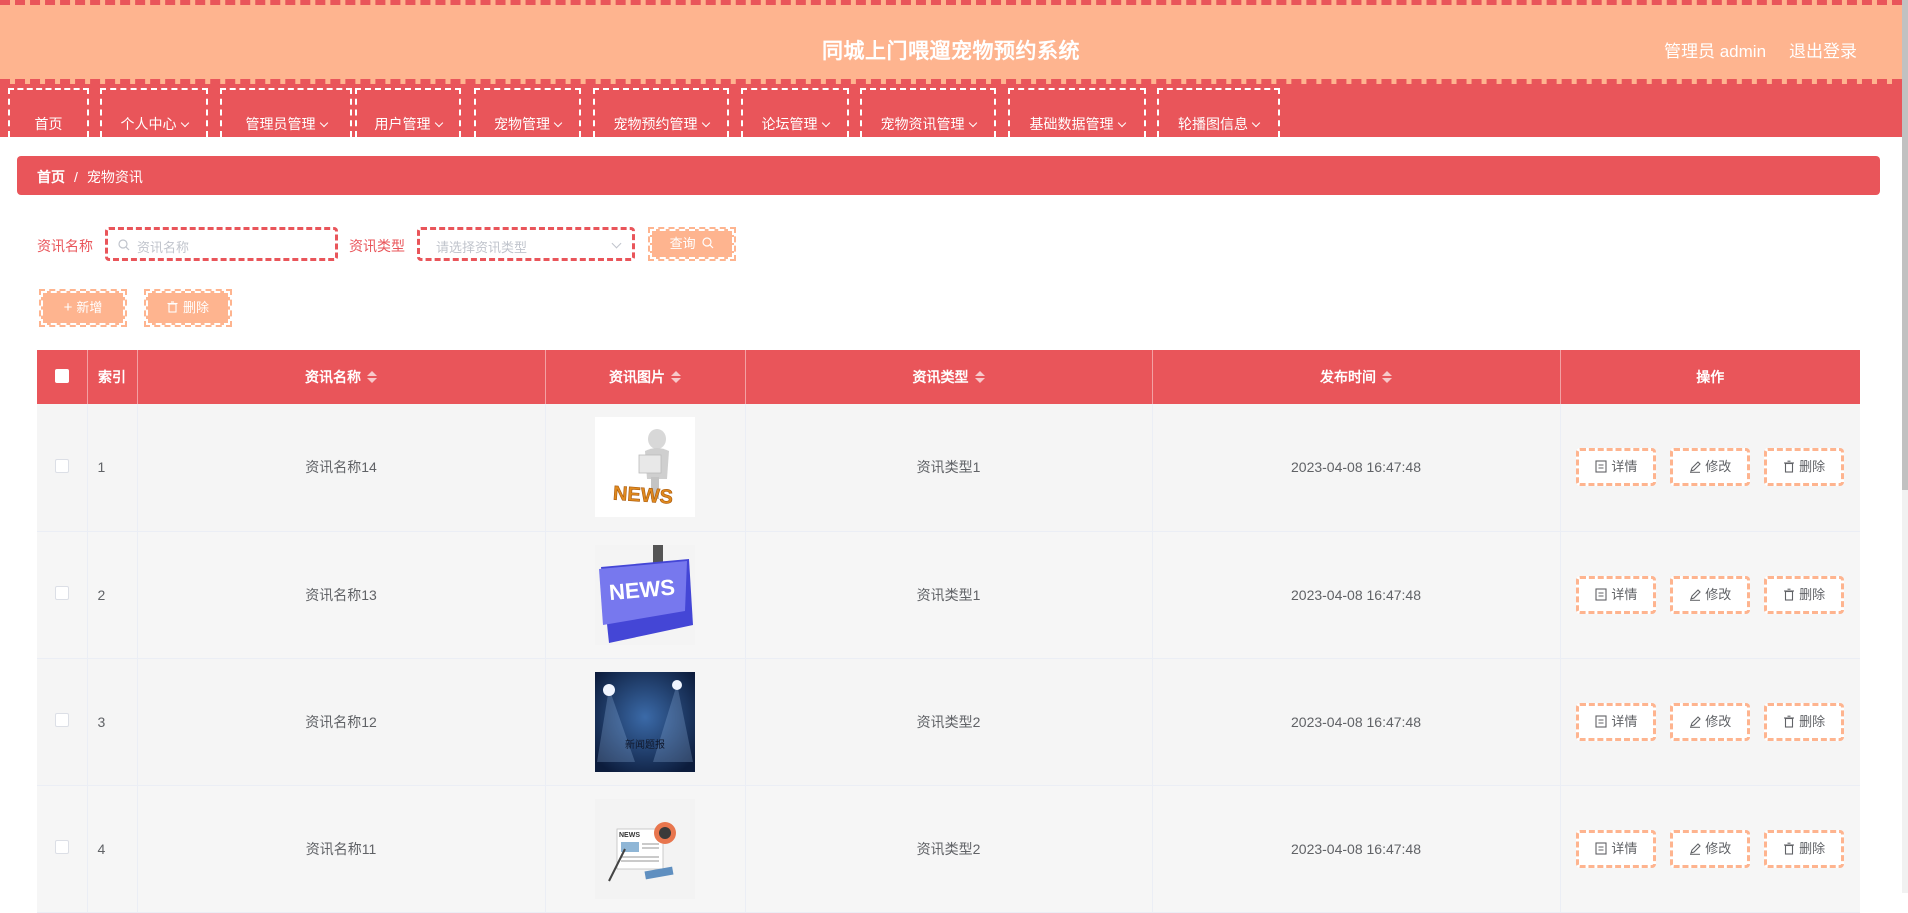 Image resolution: width=1908 pixels, height=913 pixels. I want to click on row-index: 3, so click(112, 722).